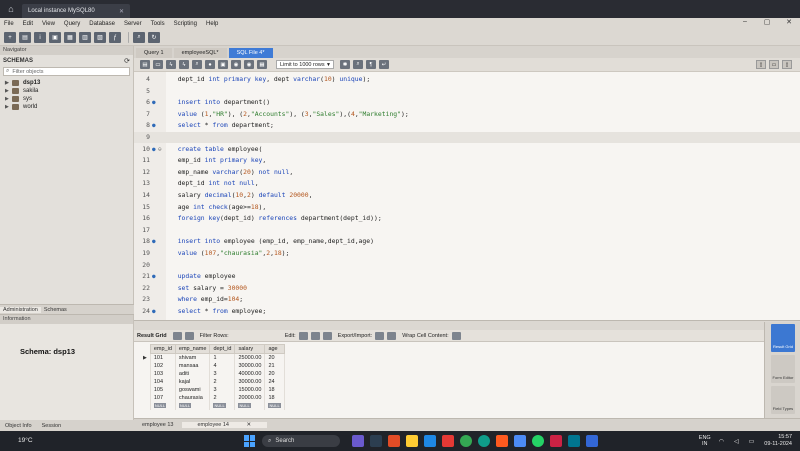  I want to click on table-cell: 1, so click(222, 357).